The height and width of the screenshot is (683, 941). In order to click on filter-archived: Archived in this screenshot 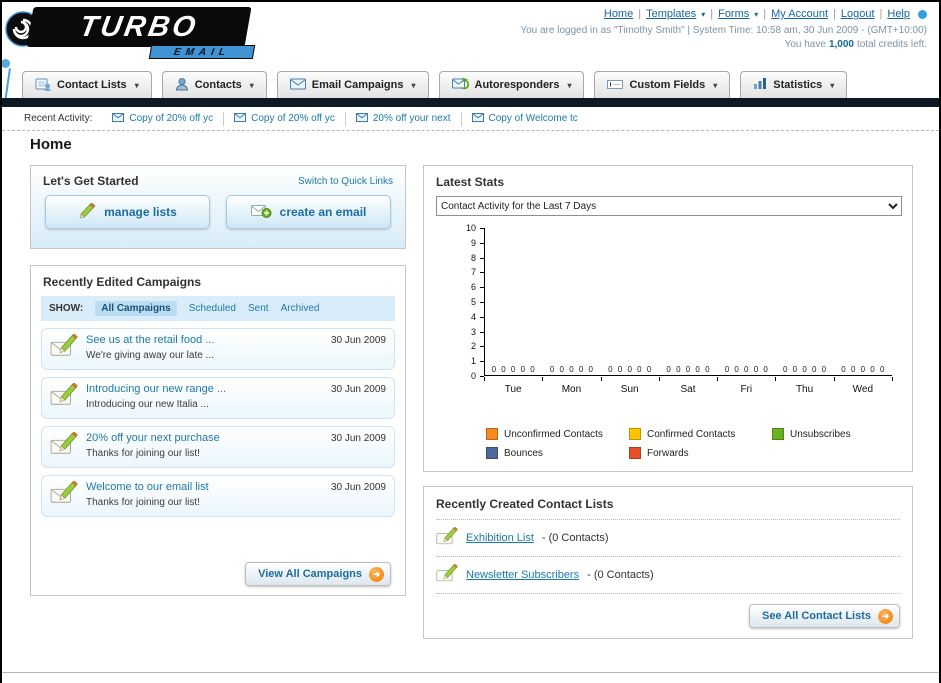, I will do `click(300, 308)`.